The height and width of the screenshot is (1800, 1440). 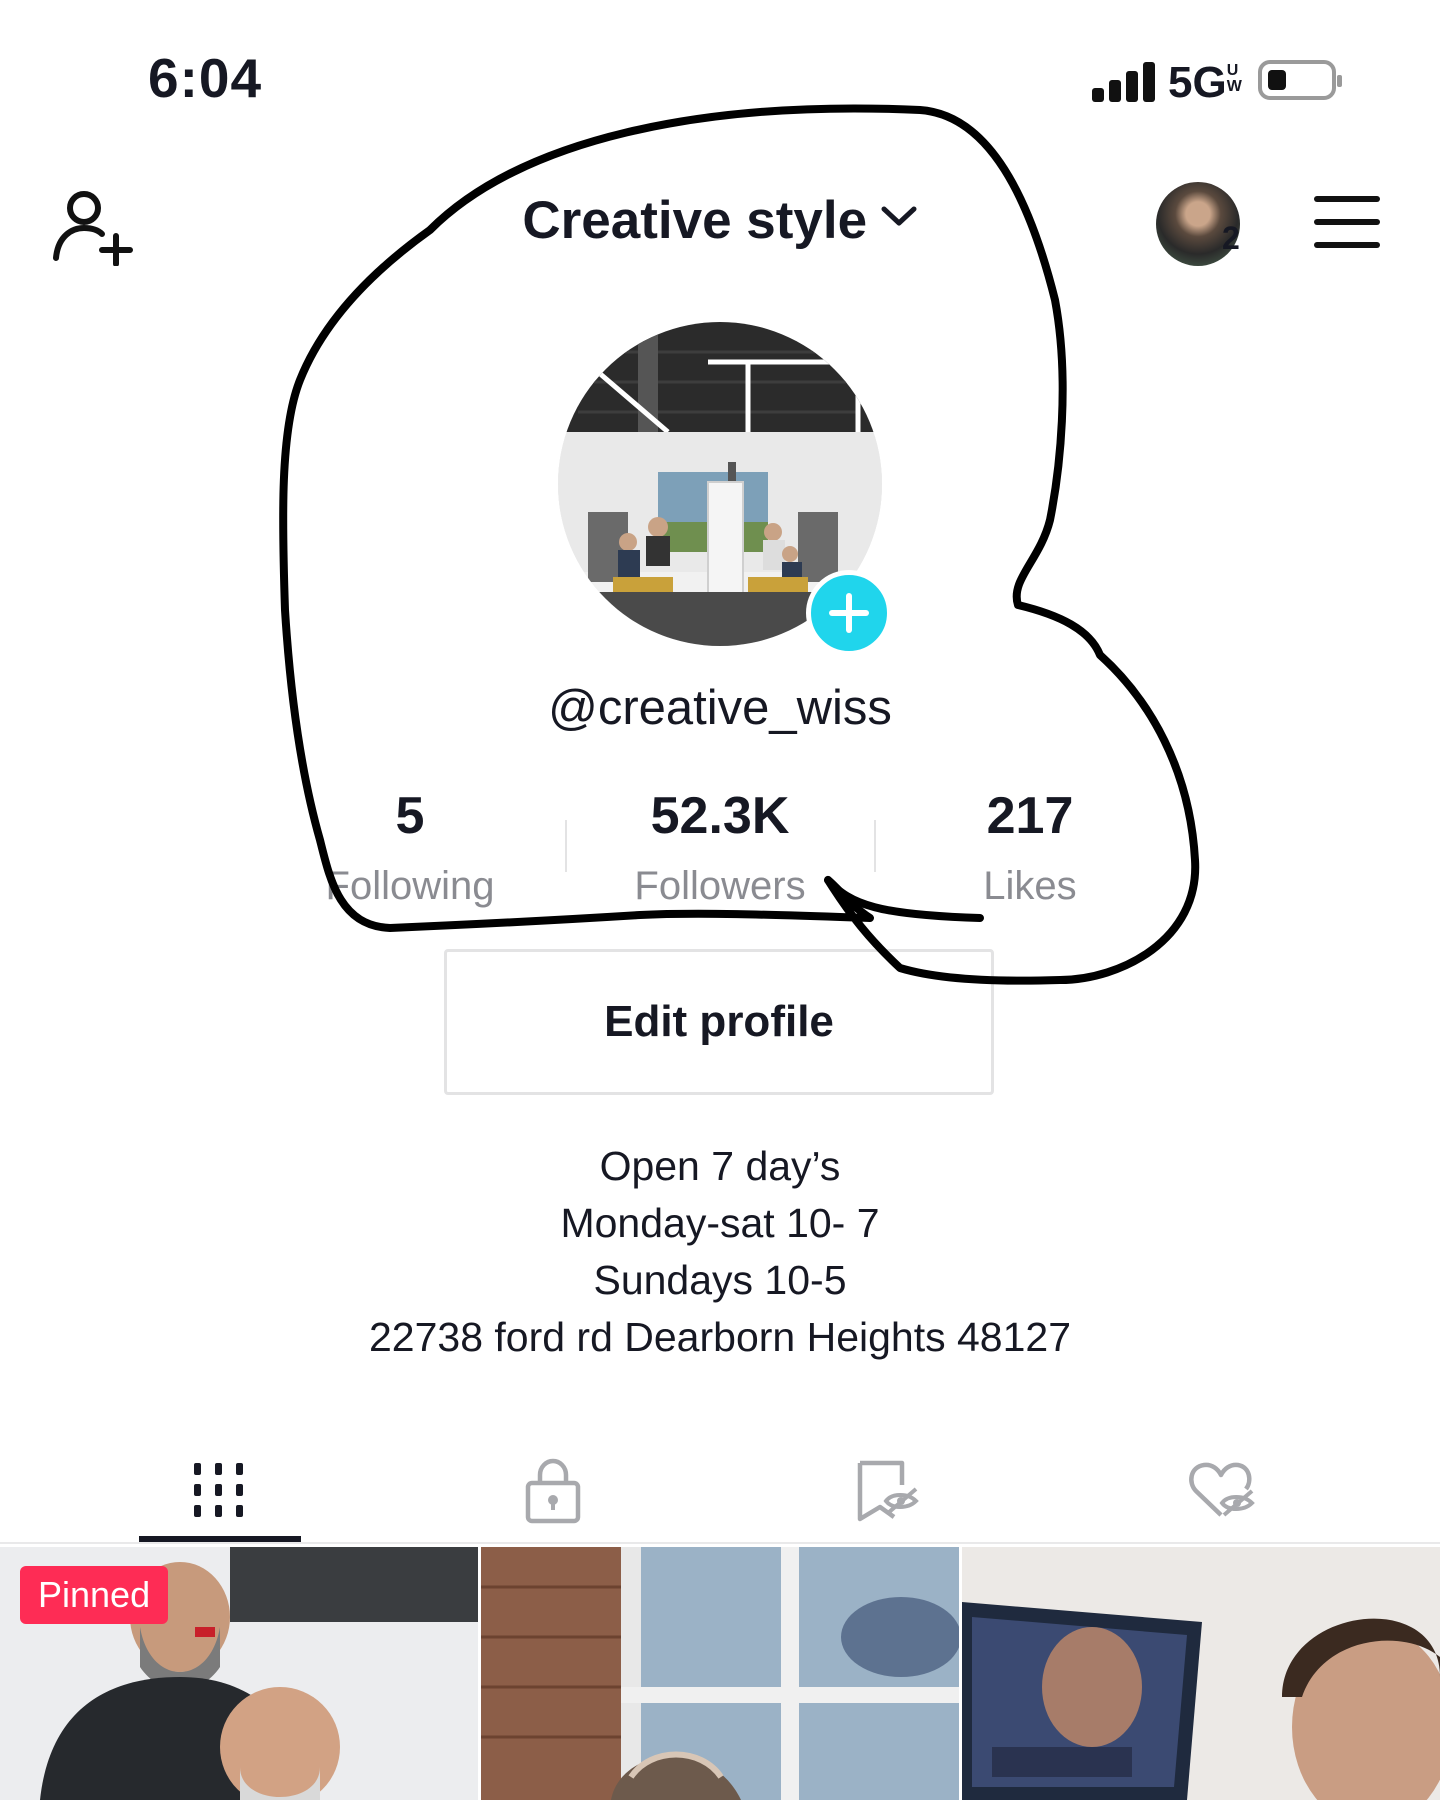 I want to click on stat-label: Following, so click(x=410, y=886).